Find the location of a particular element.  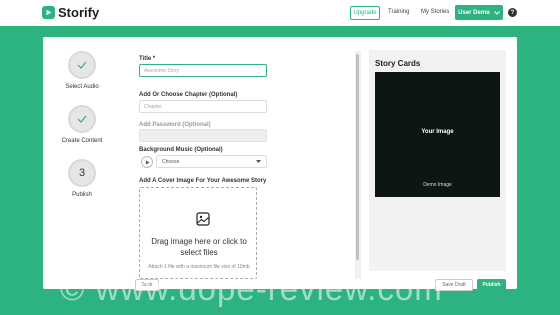

watermark-text: © www.dope-review.com is located at coordinates (251, 288).